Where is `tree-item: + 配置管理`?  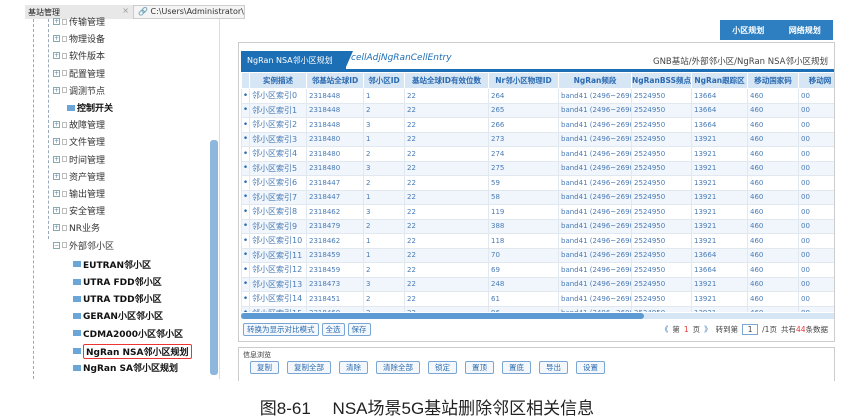 tree-item: + 配置管理 is located at coordinates (79, 73).